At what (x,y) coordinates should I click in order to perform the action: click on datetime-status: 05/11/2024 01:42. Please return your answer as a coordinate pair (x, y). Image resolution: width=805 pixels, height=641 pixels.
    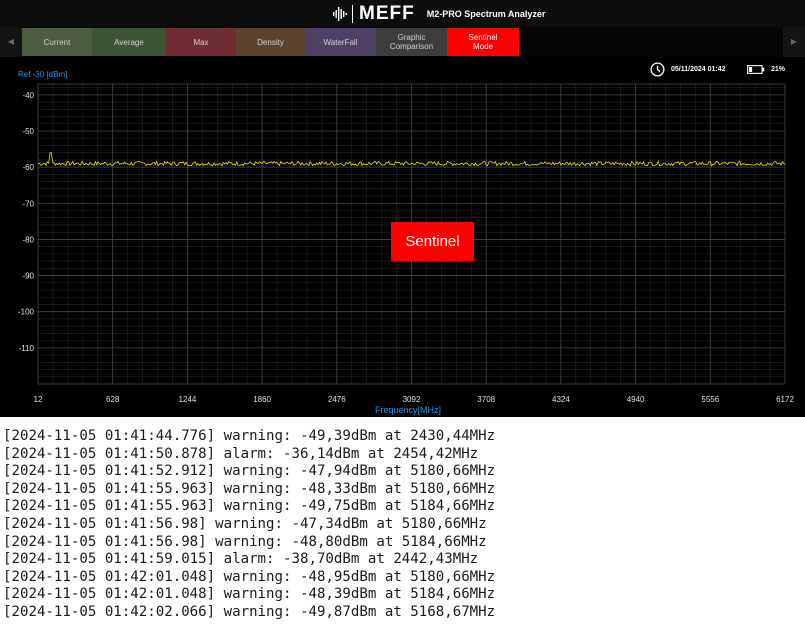
    Looking at the image, I should click on (688, 69).